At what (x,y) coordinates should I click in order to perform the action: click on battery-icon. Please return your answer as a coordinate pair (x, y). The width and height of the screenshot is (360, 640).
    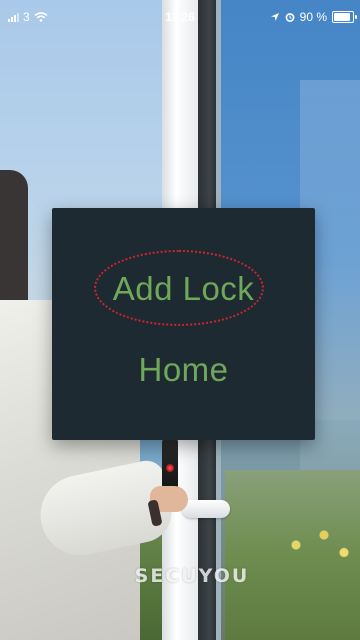
    Looking at the image, I should click on (344, 17).